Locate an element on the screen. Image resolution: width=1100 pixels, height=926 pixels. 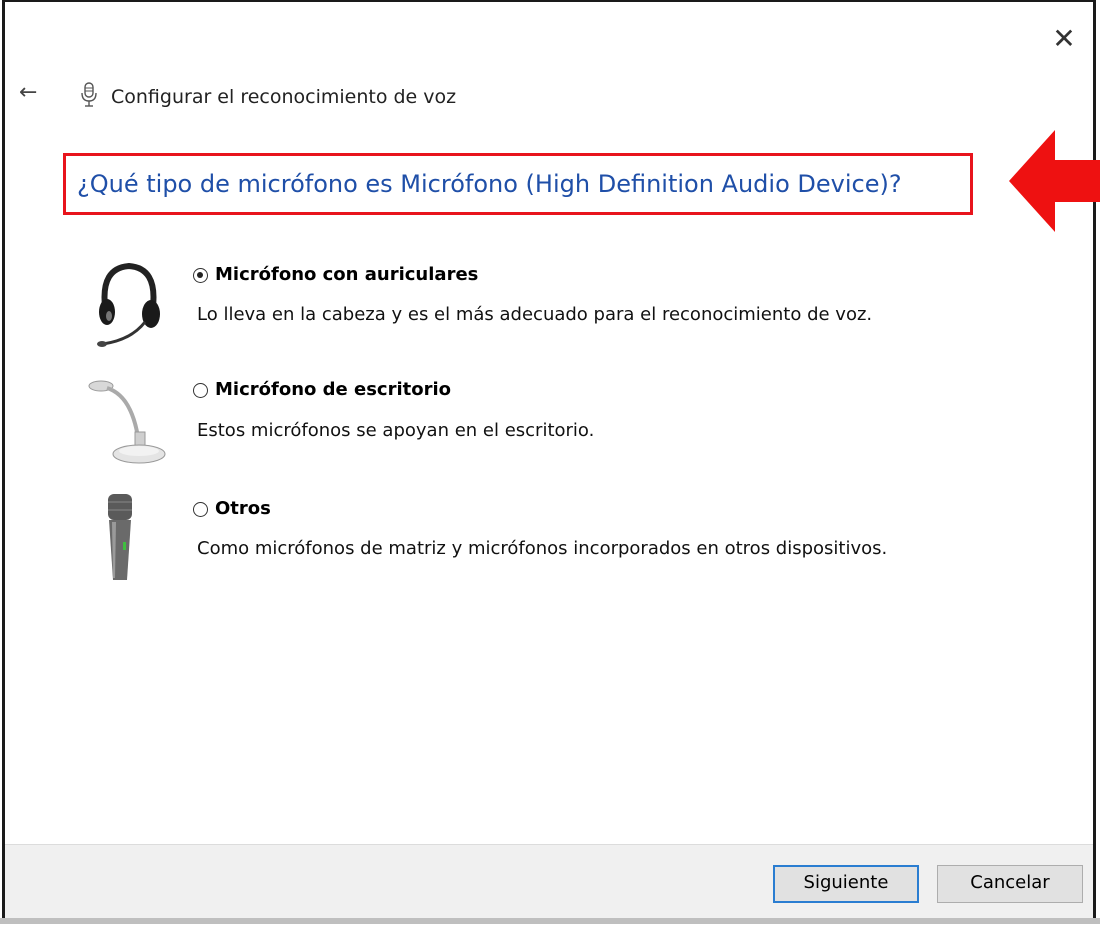
radio-desktop is located at coordinates (200, 390).